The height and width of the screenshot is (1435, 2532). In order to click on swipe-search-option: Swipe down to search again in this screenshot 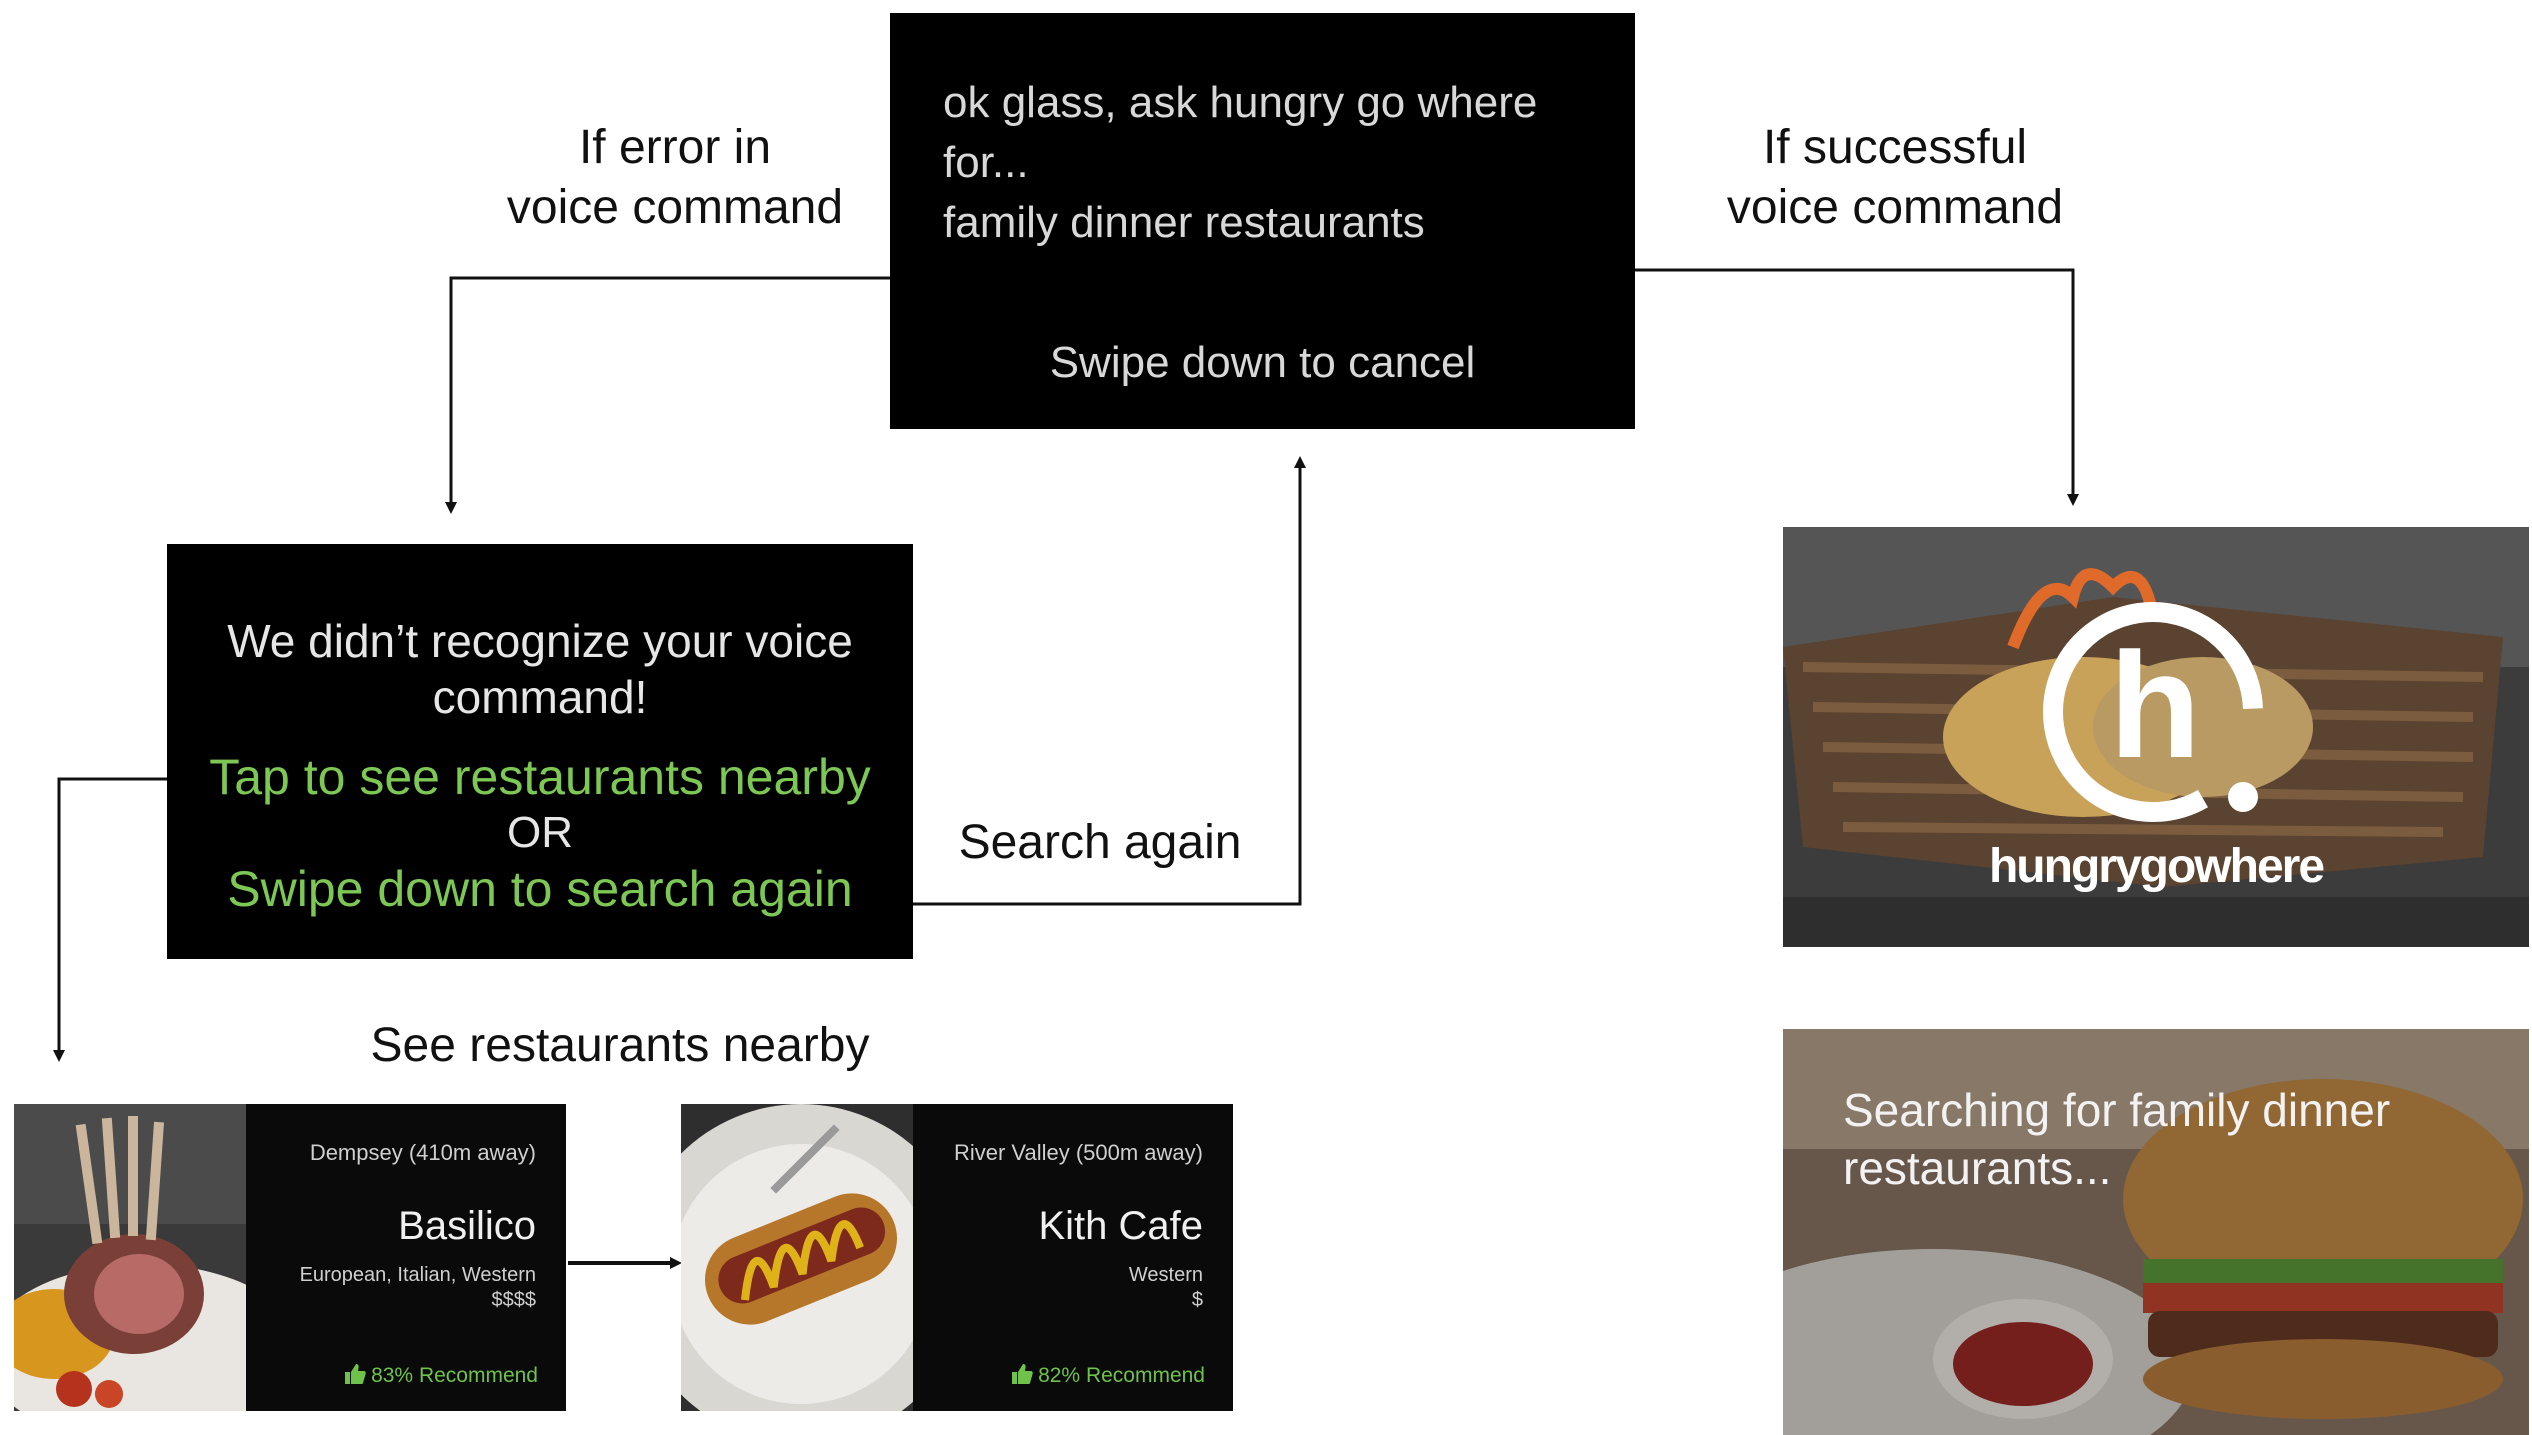, I will do `click(540, 889)`.